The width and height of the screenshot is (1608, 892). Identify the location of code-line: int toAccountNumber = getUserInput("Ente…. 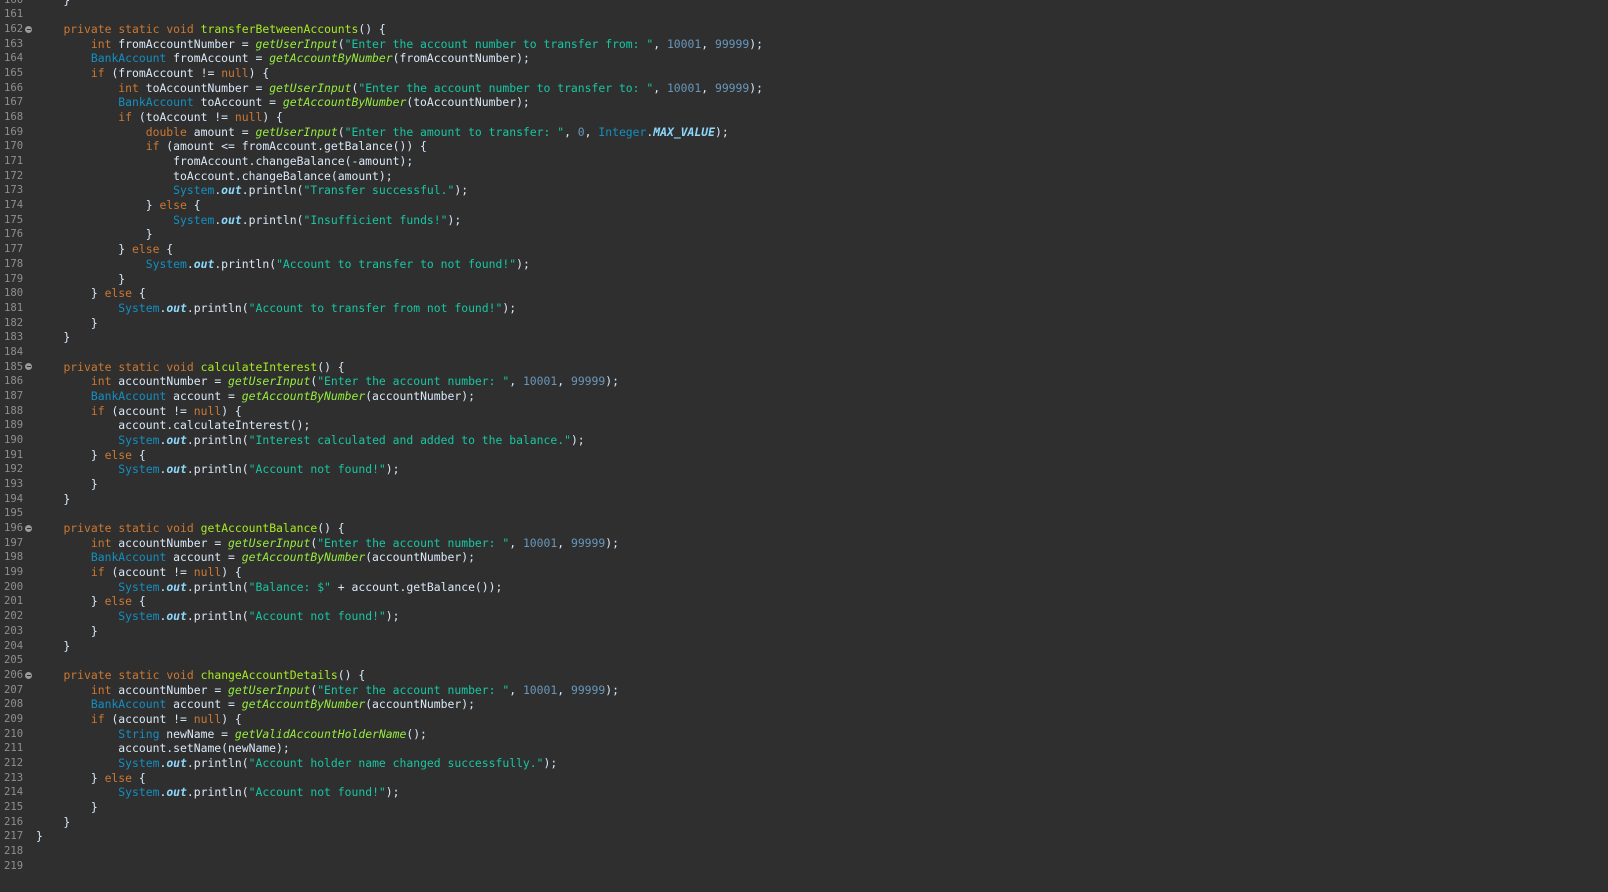
(399, 88).